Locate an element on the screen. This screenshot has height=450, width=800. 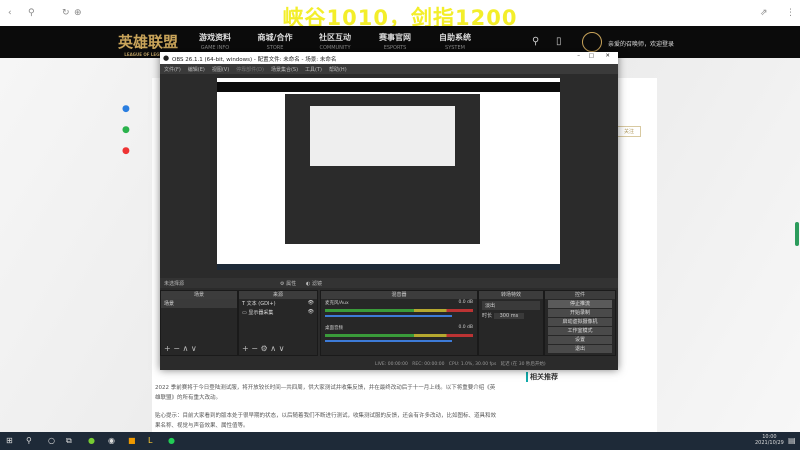
mixer-dock: 混音器 麦克风/Aux 0.0 dB 桌面音频 0.0 dB is located at coordinates (399, 323).